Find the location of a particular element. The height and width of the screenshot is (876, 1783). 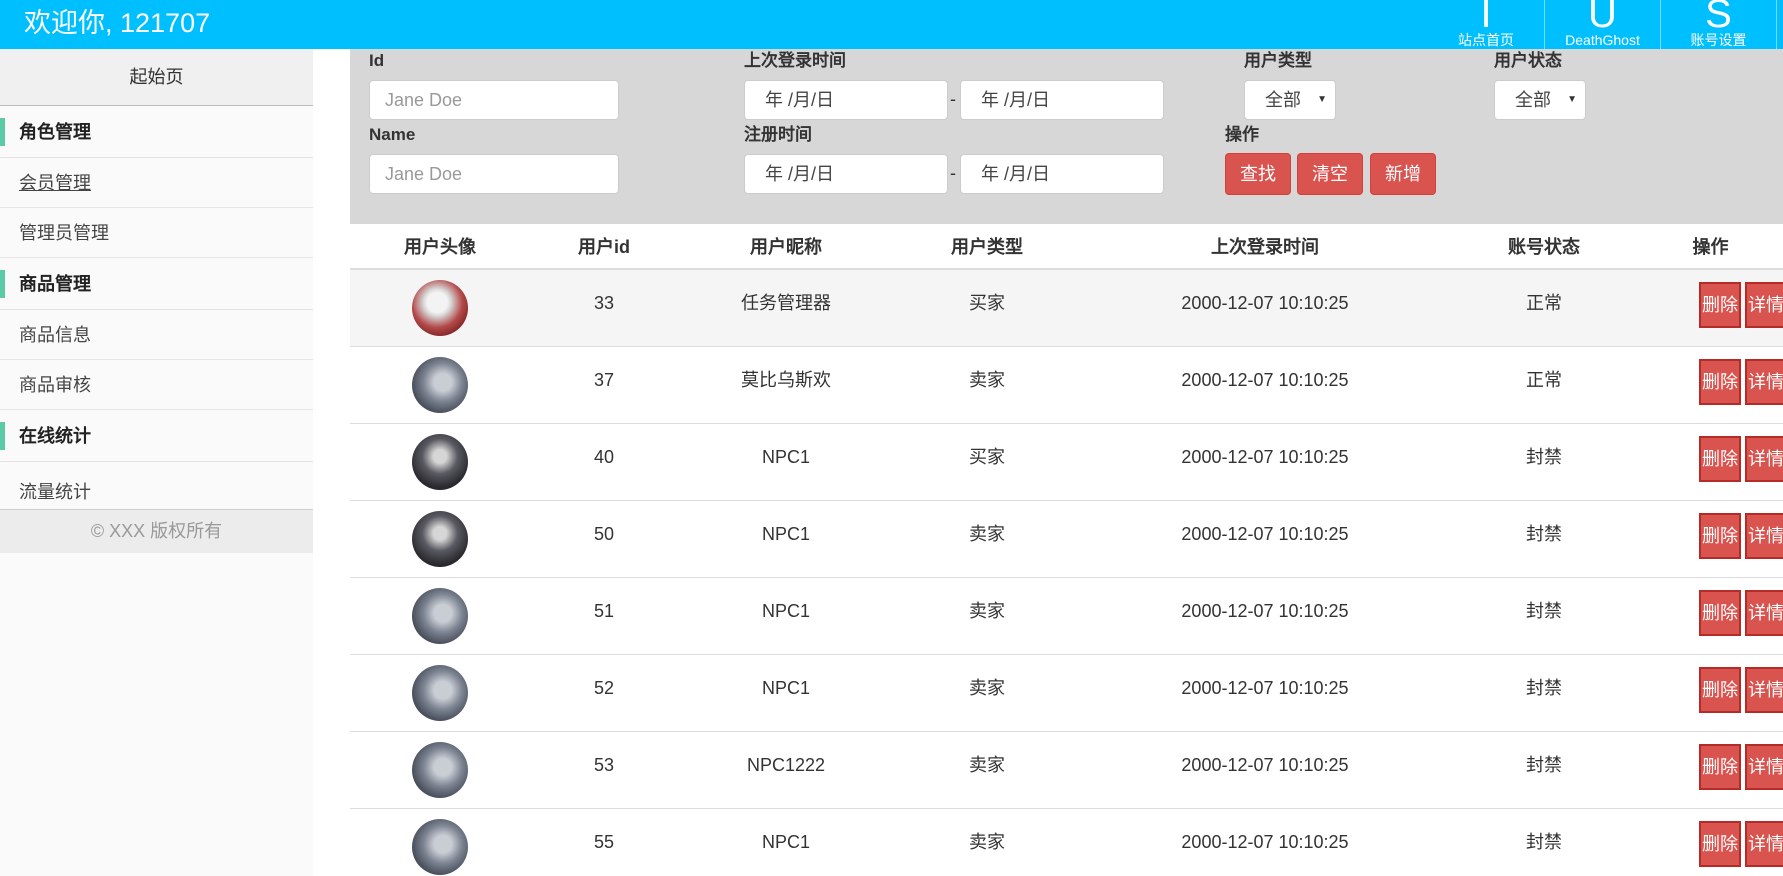

table-row: 51 NPC1 卖家 2000-12-07 10:10:25 封禁 删除 详情 is located at coordinates (1066, 616).